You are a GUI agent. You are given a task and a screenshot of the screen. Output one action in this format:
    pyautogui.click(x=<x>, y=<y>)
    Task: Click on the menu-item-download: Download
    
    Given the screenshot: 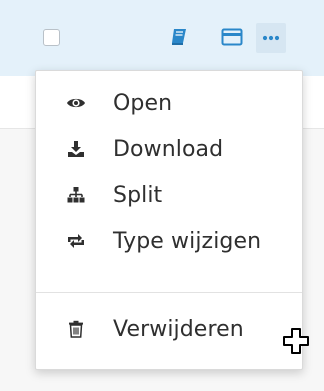 What is the action you would take?
    pyautogui.click(x=169, y=149)
    